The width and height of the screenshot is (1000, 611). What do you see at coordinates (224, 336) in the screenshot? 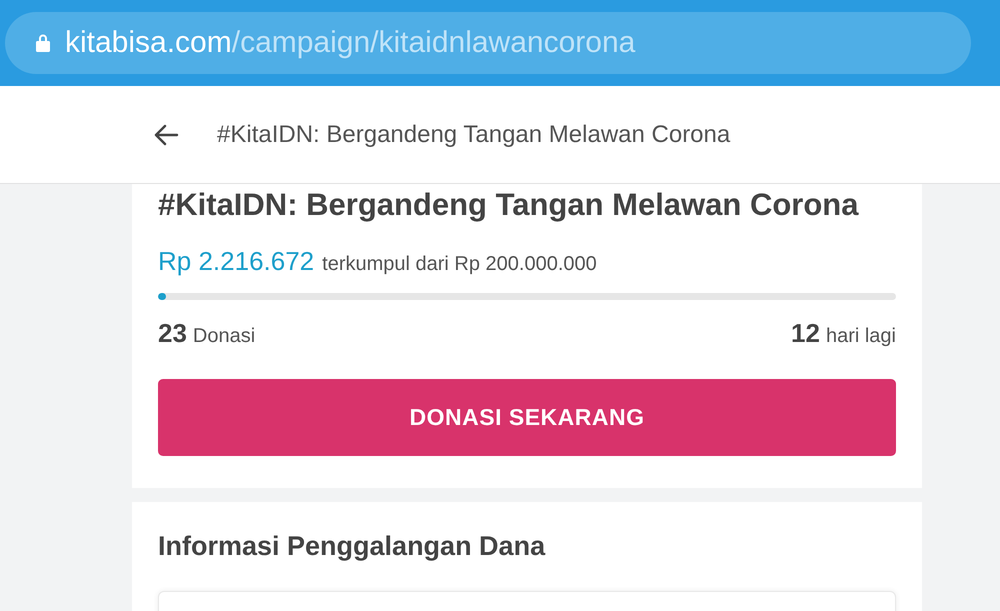
I see `donation-label: Donasi` at bounding box center [224, 336].